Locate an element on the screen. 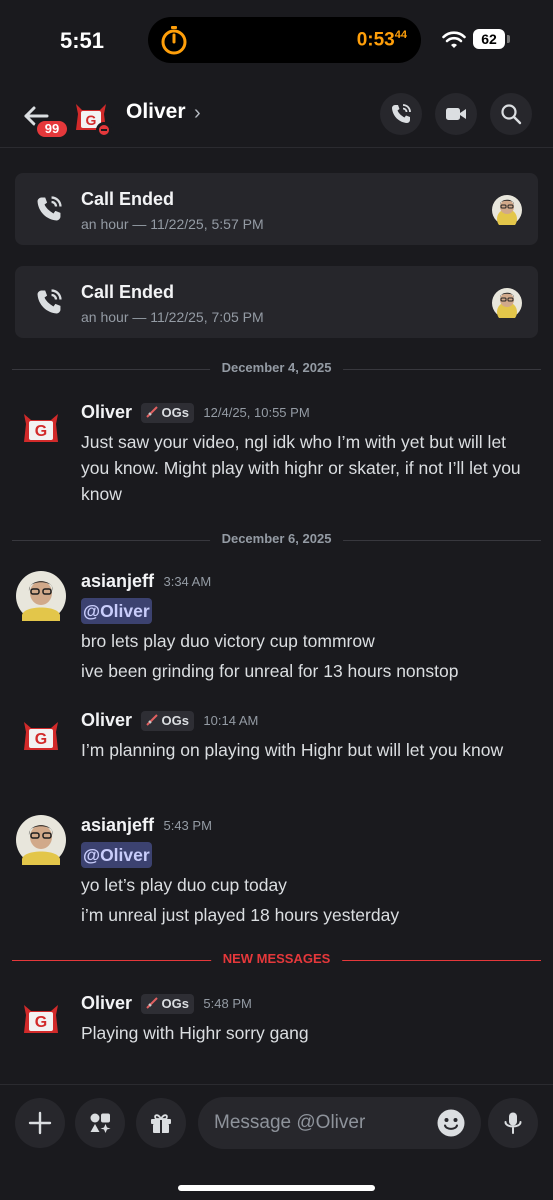  message-body: Playing with Highr sorry gang is located at coordinates (308, 1035).